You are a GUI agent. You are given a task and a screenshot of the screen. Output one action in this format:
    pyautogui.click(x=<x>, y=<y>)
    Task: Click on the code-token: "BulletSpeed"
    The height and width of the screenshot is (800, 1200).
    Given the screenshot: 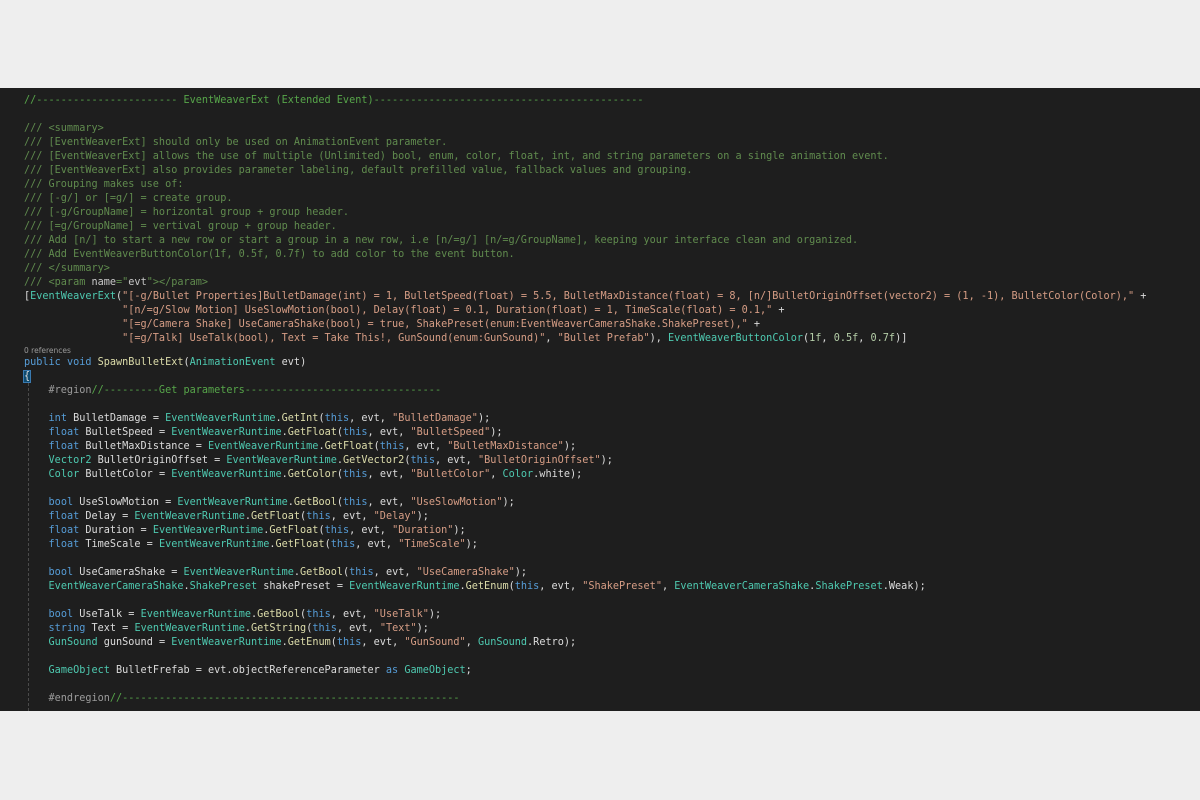 What is the action you would take?
    pyautogui.click(x=450, y=432)
    